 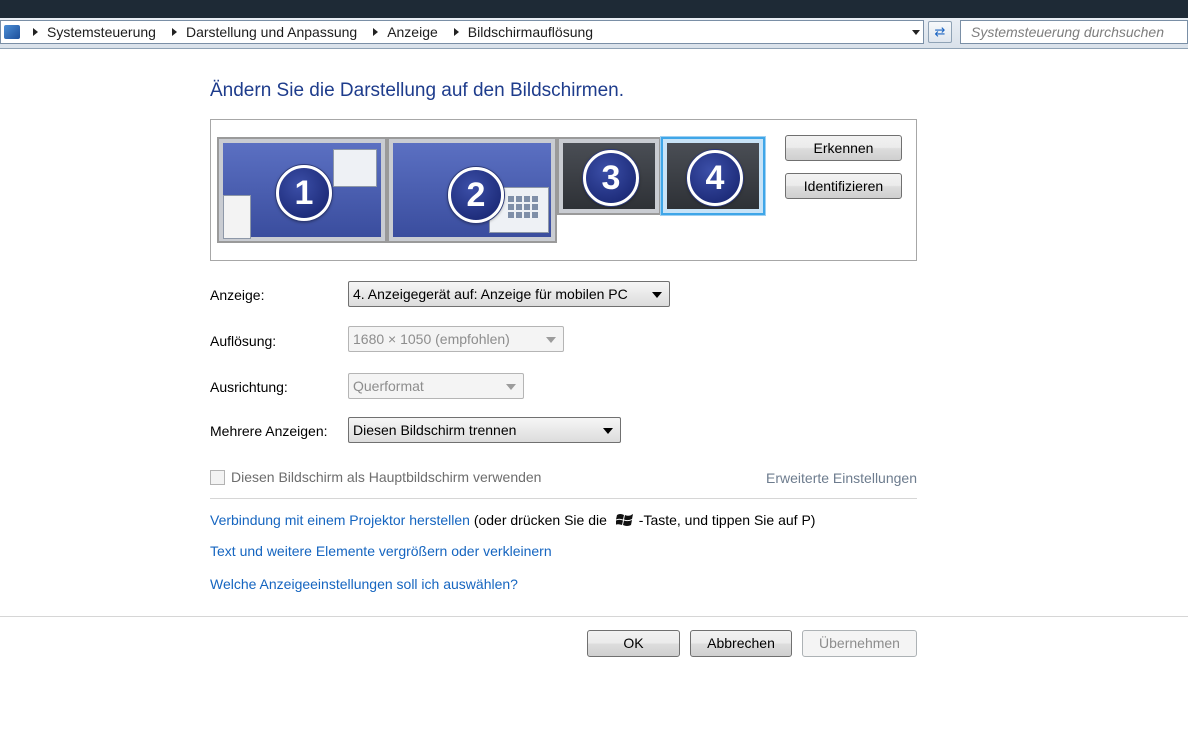 I want to click on orientation-select-value: Querformat, so click(x=388, y=386).